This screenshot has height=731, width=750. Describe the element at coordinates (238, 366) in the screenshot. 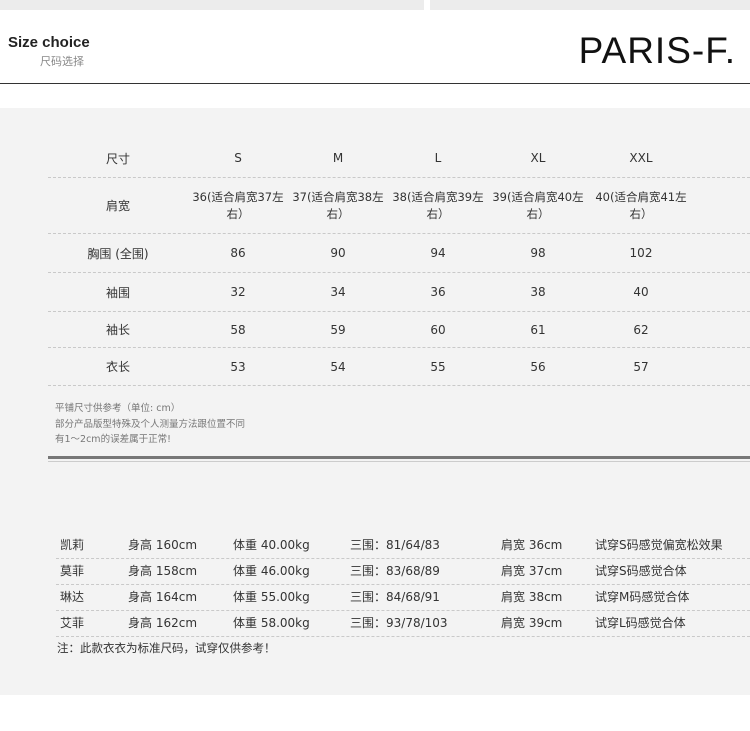

I see `table-cell: 53` at that location.